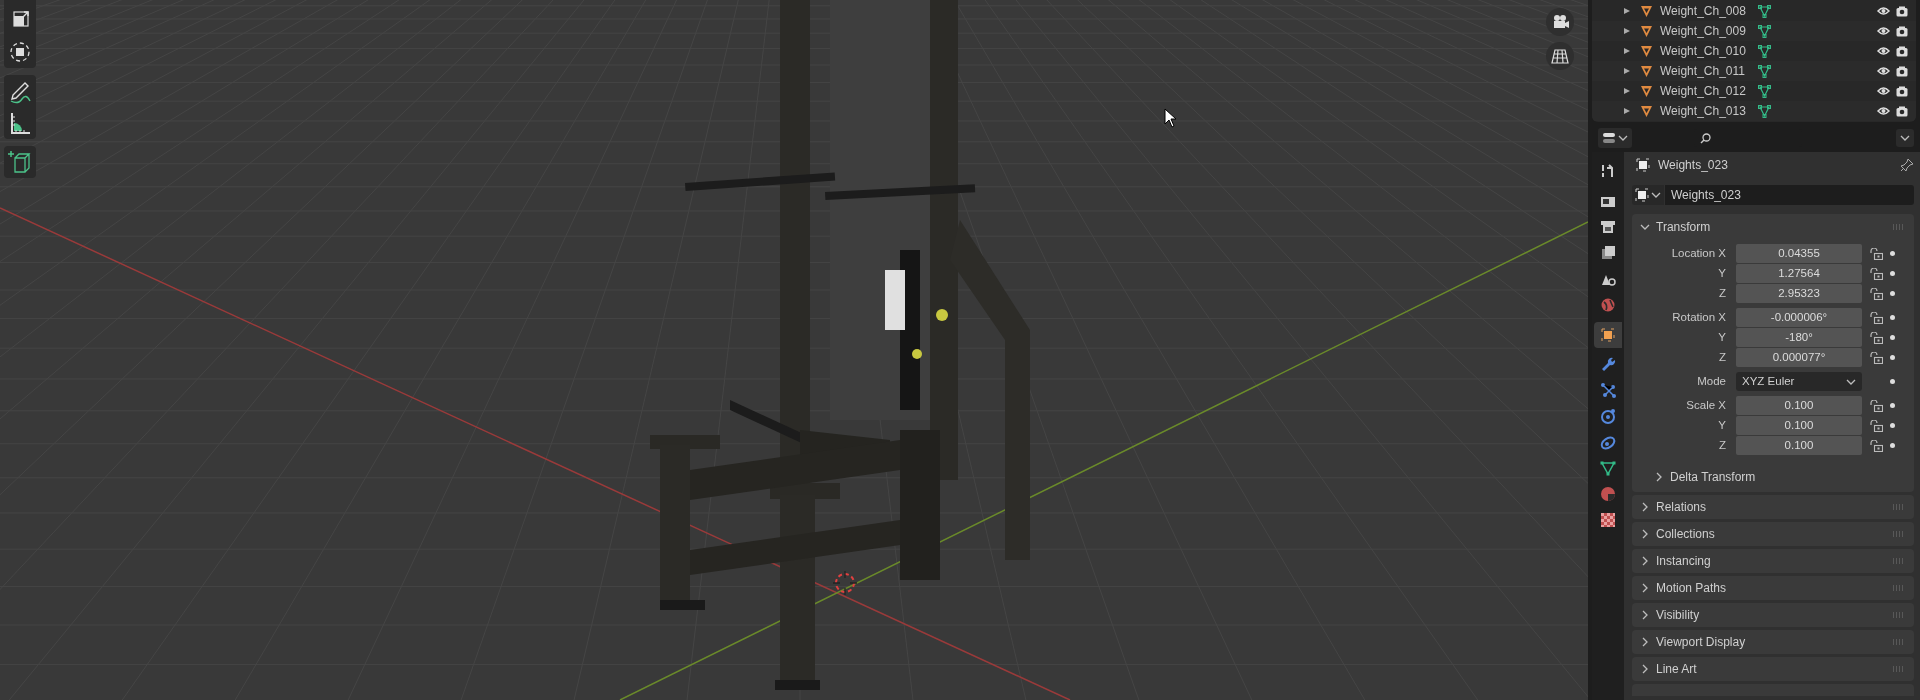 Image resolution: width=1920 pixels, height=700 pixels. I want to click on dropdown-caret-icon, so click(1623, 138).